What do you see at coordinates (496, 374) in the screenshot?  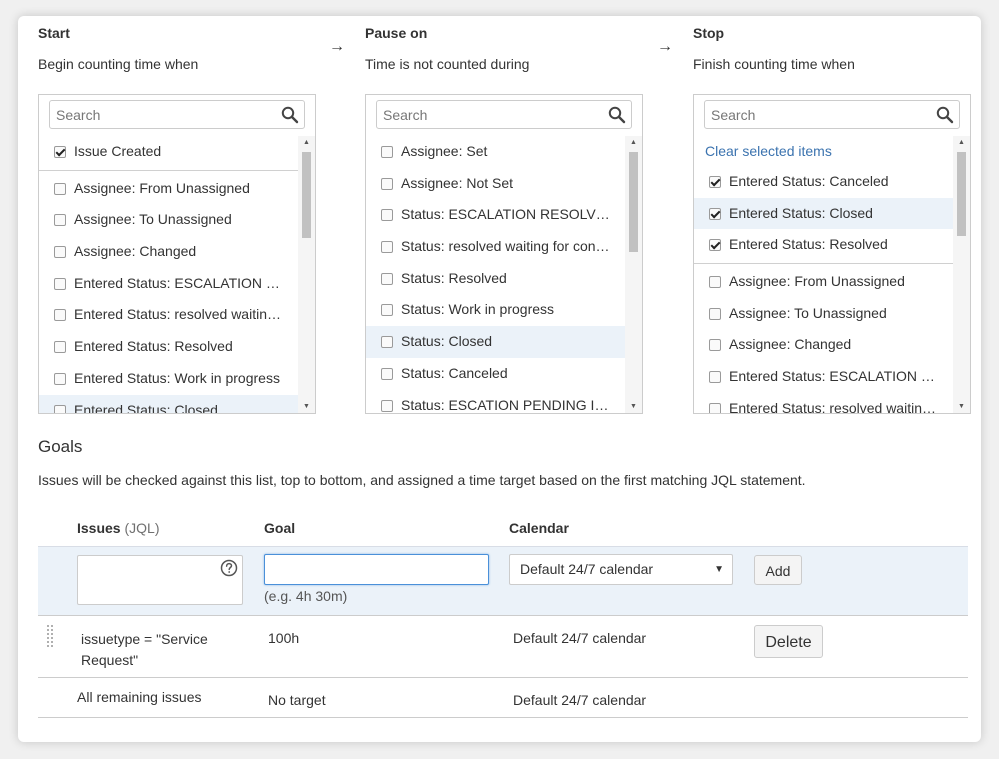 I see `condition-option: Status: Canceled` at bounding box center [496, 374].